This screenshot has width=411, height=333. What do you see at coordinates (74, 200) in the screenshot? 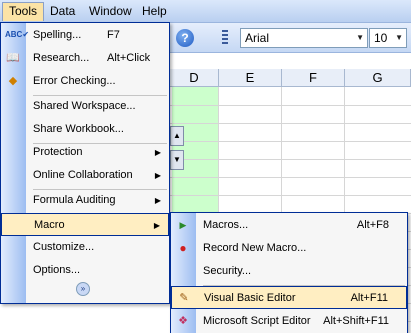
I see `menu-item-label: Formula Auditing` at bounding box center [74, 200].